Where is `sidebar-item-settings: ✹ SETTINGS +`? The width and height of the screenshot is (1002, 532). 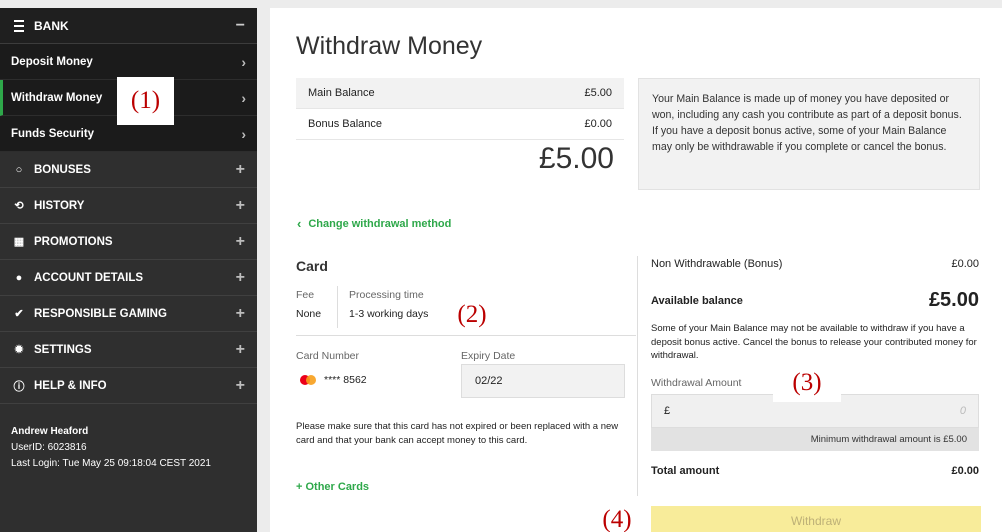
sidebar-item-settings: ✹ SETTINGS + is located at coordinates (128, 350).